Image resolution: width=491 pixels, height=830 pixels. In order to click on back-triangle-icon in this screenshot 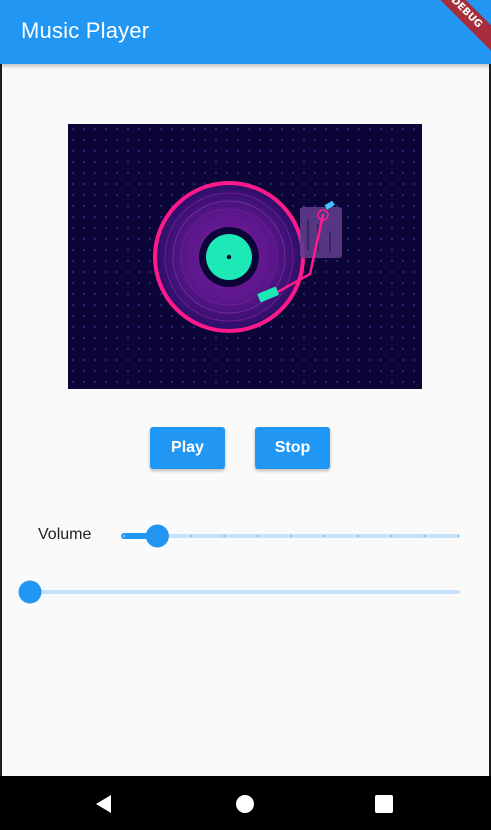, I will do `click(104, 804)`.